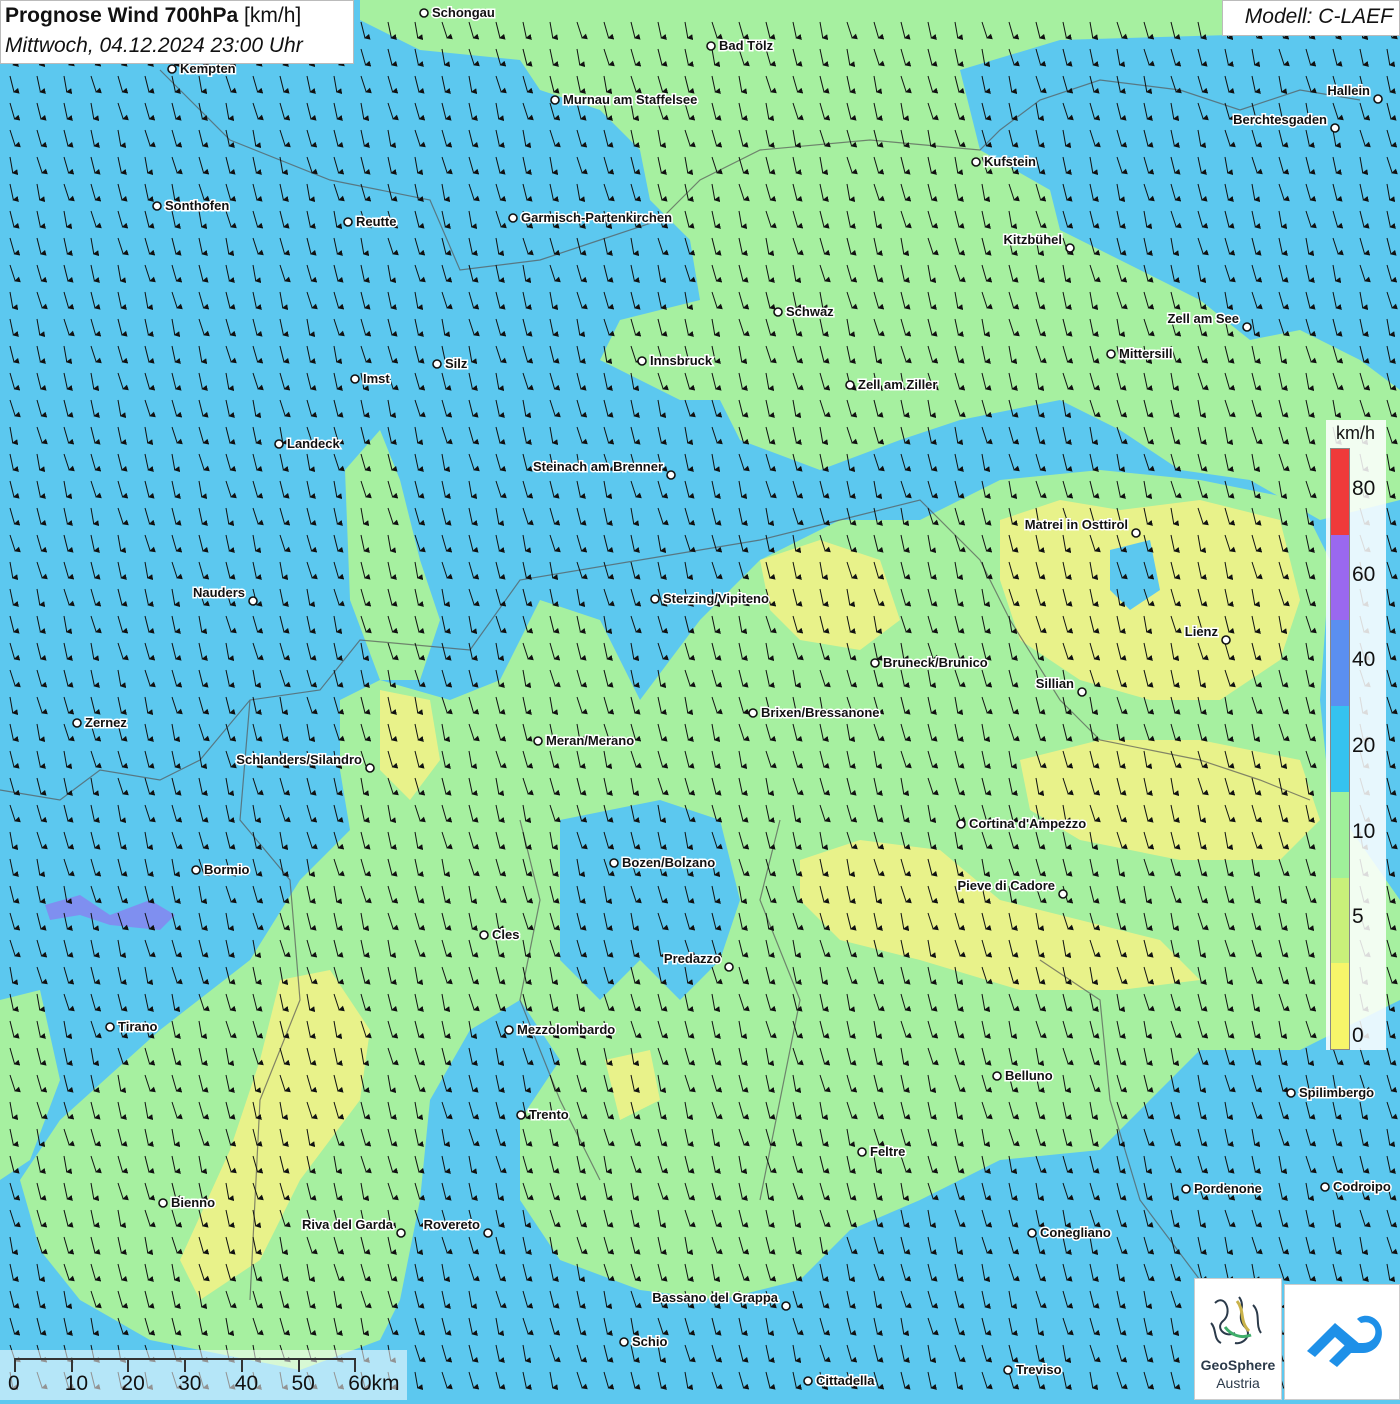 The height and width of the screenshot is (1404, 1400). Describe the element at coordinates (566, 1029) in the screenshot. I see `city-label: Mezzolombardo` at that location.